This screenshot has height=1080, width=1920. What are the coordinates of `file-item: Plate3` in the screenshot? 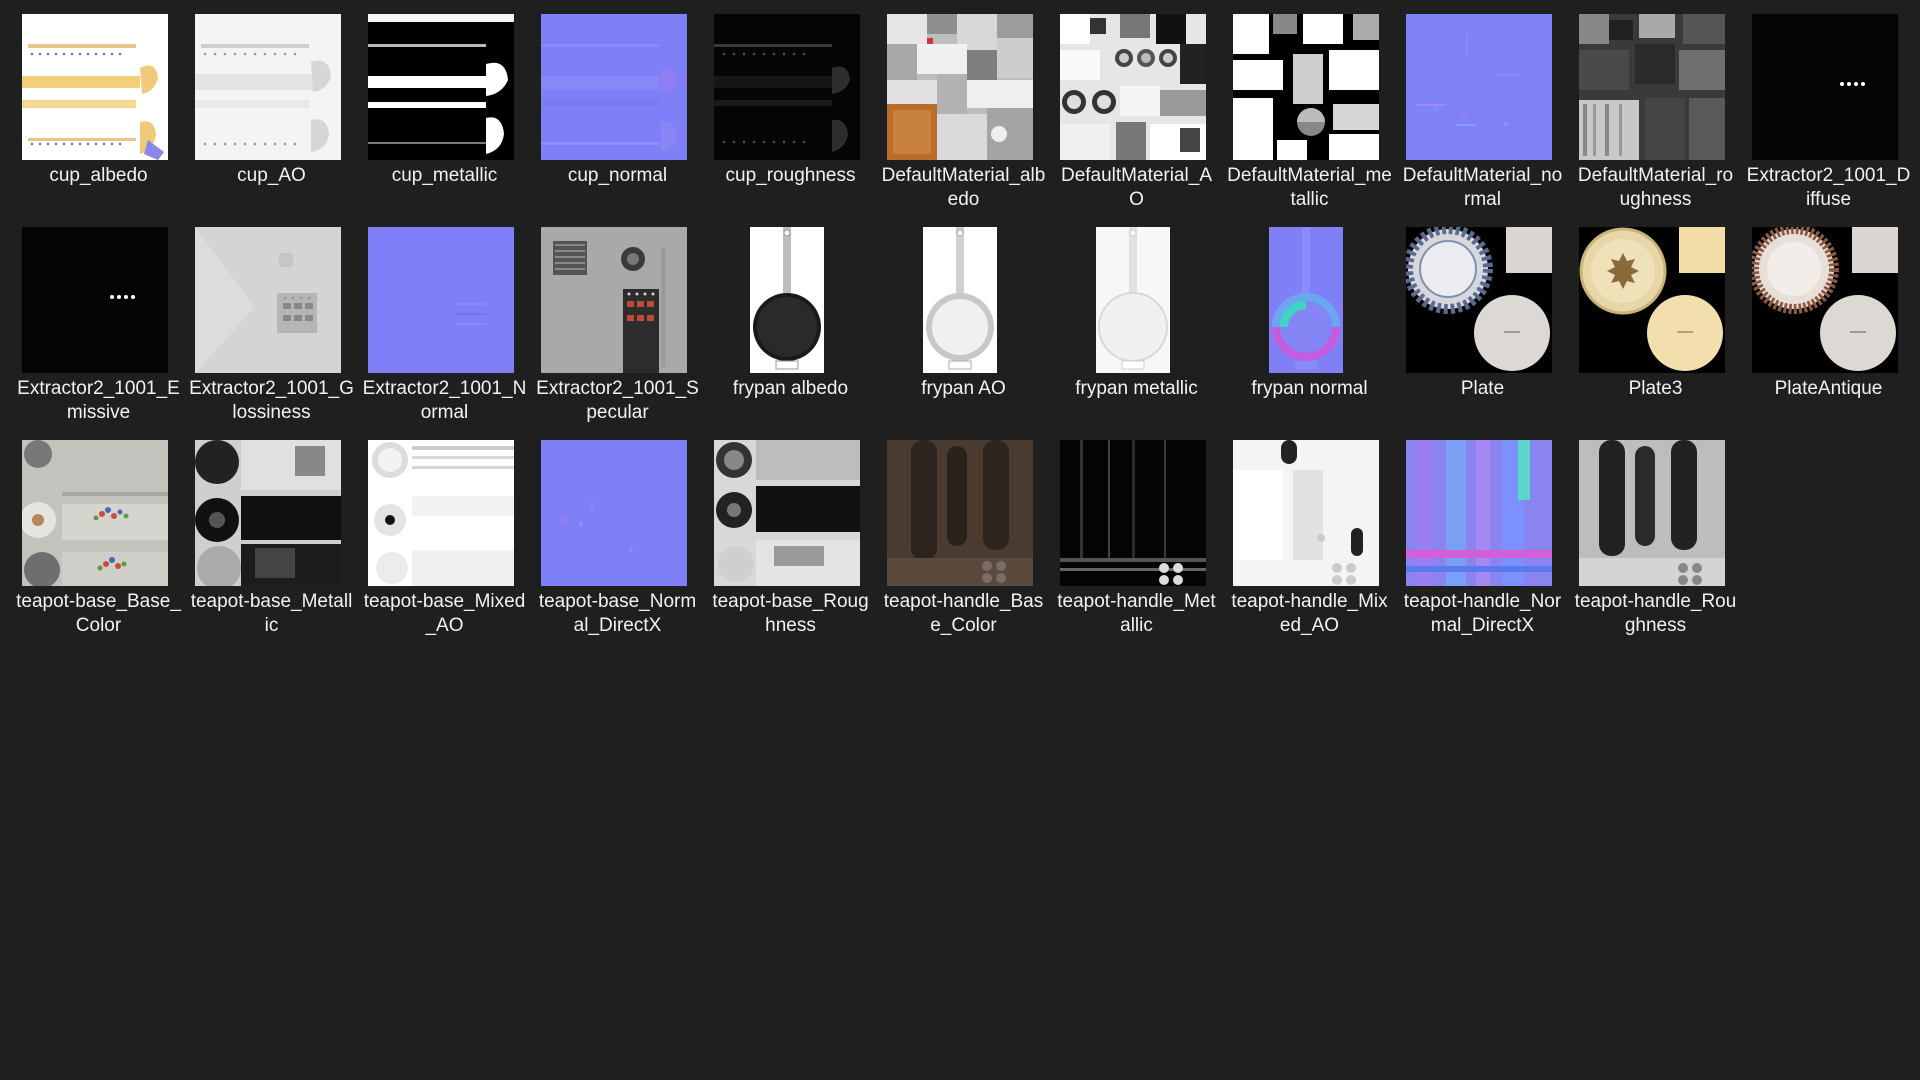 It's located at (1655, 331).